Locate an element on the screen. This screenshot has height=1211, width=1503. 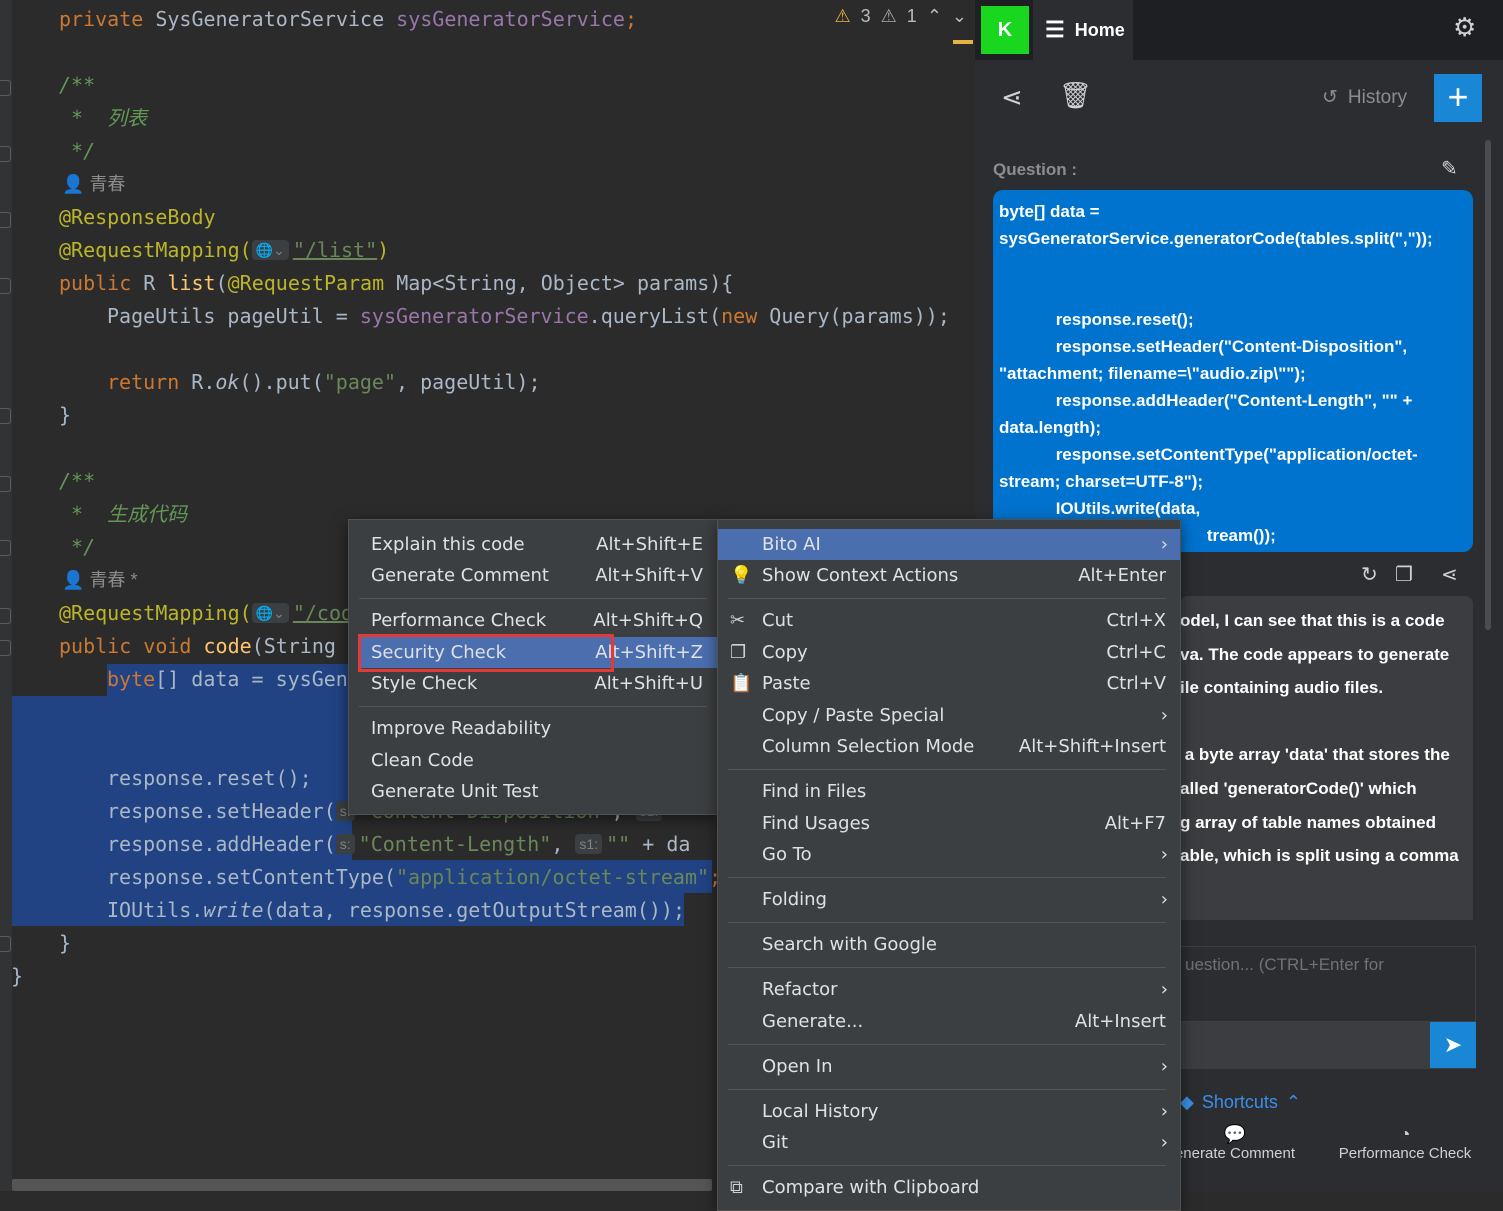
shapes-icon: ◆ is located at coordinates (1187, 1102).